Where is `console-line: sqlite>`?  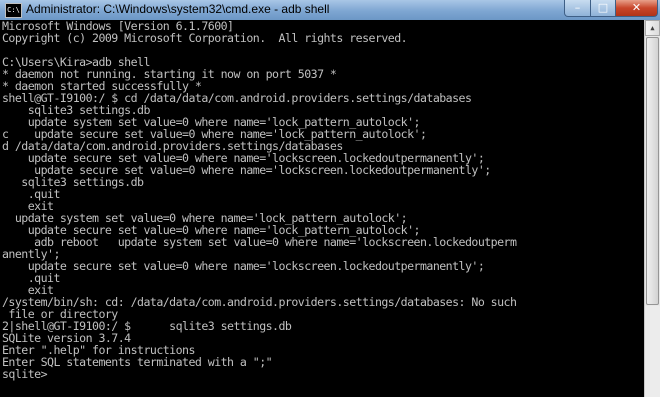 console-line: sqlite> is located at coordinates (25, 374).